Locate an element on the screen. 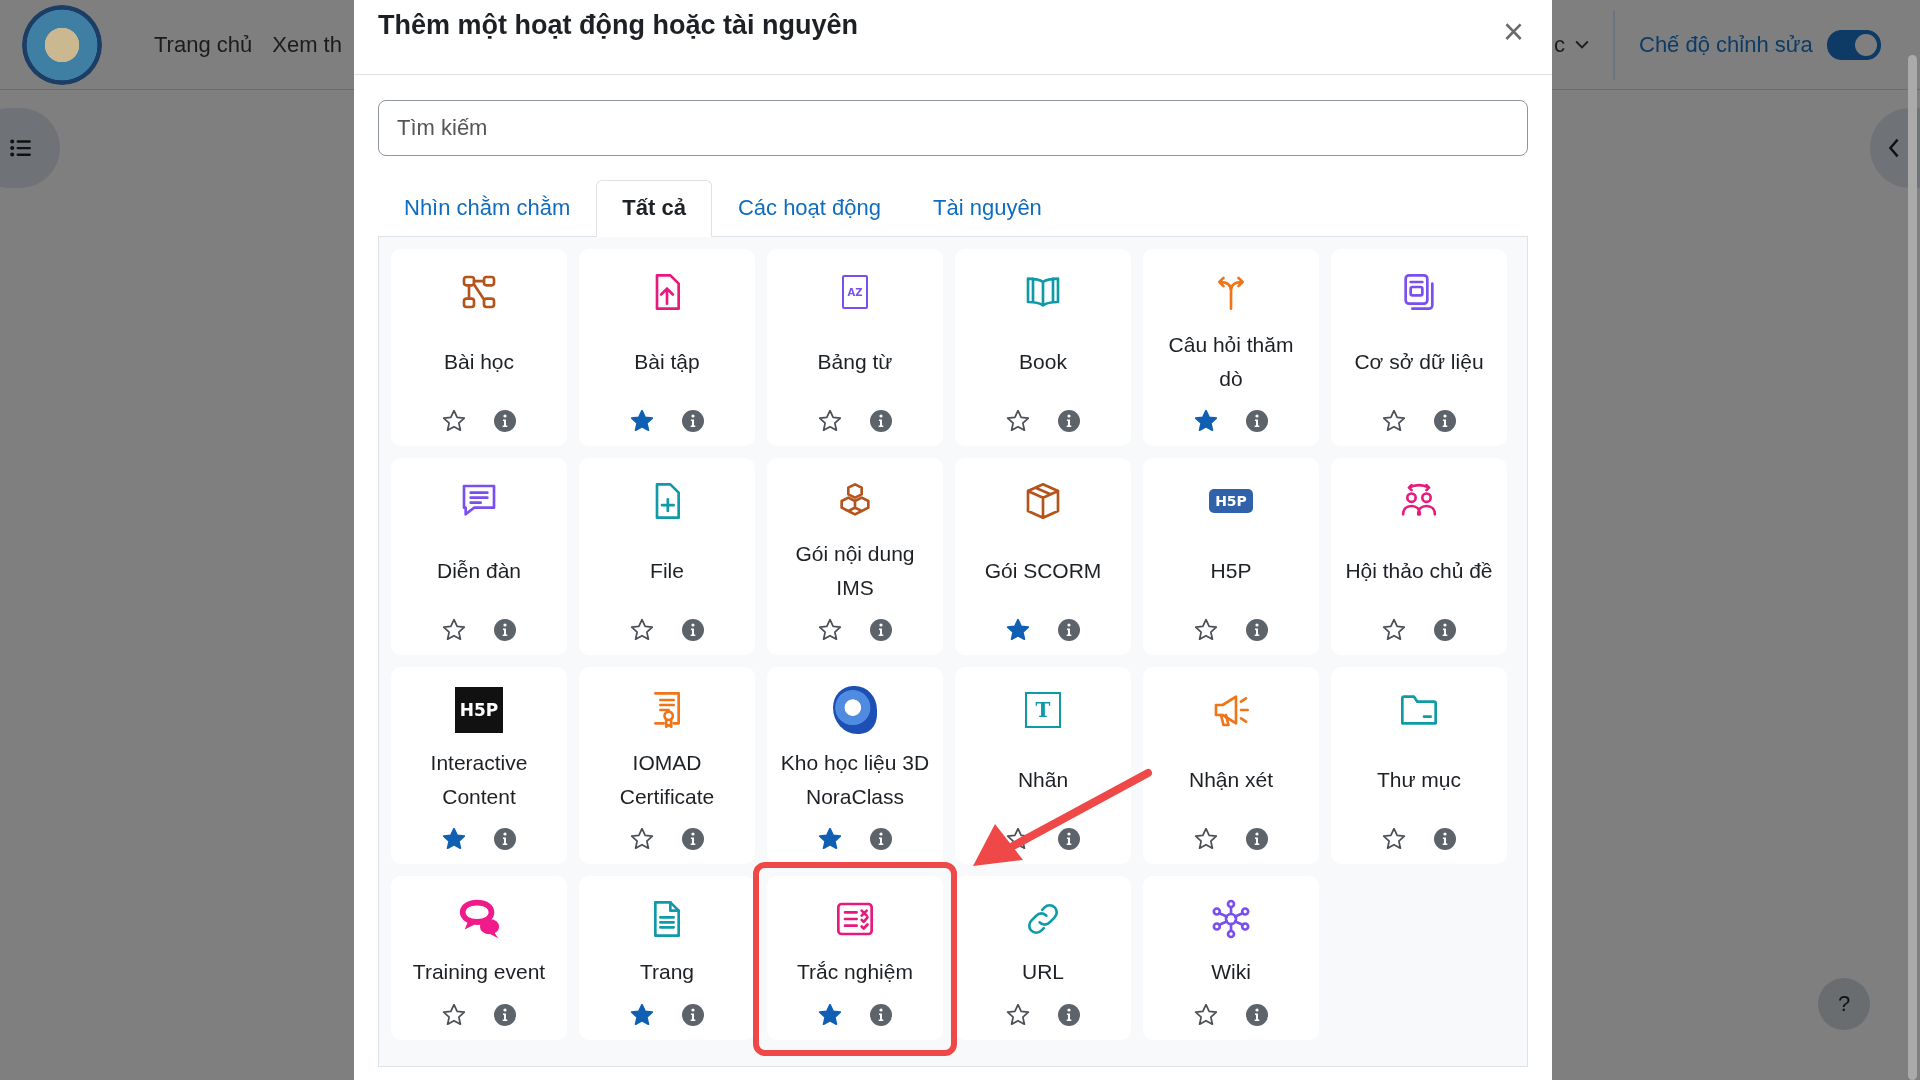 Image resolution: width=1920 pixels, height=1080 pixels. activity-card: Kho học liệu 3D NoraClass is located at coordinates (855, 765).